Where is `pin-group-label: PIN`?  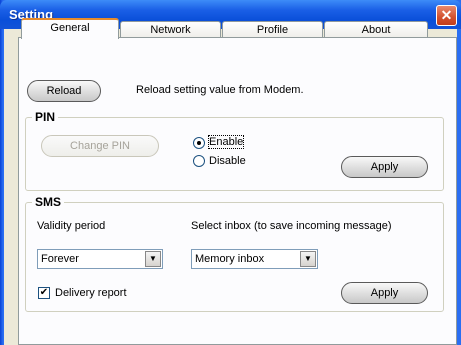
pin-group-label: PIN is located at coordinates (45, 117).